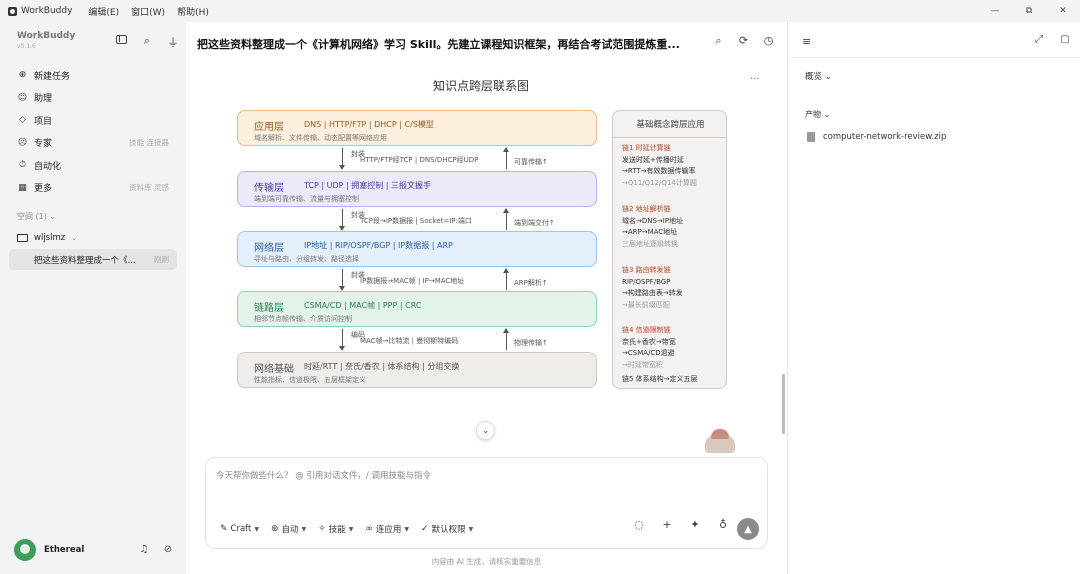 The width and height of the screenshot is (1080, 574). I want to click on workspace-name: wljslmz, so click(50, 238).